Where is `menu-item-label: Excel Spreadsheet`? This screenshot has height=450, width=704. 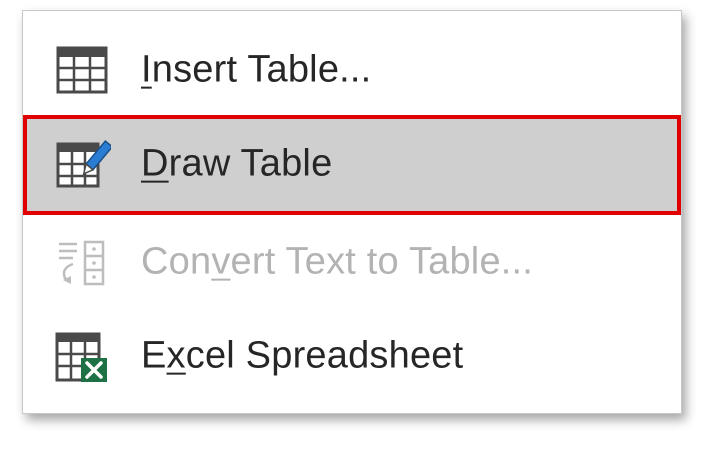
menu-item-label: Excel Spreadsheet is located at coordinates (302, 355).